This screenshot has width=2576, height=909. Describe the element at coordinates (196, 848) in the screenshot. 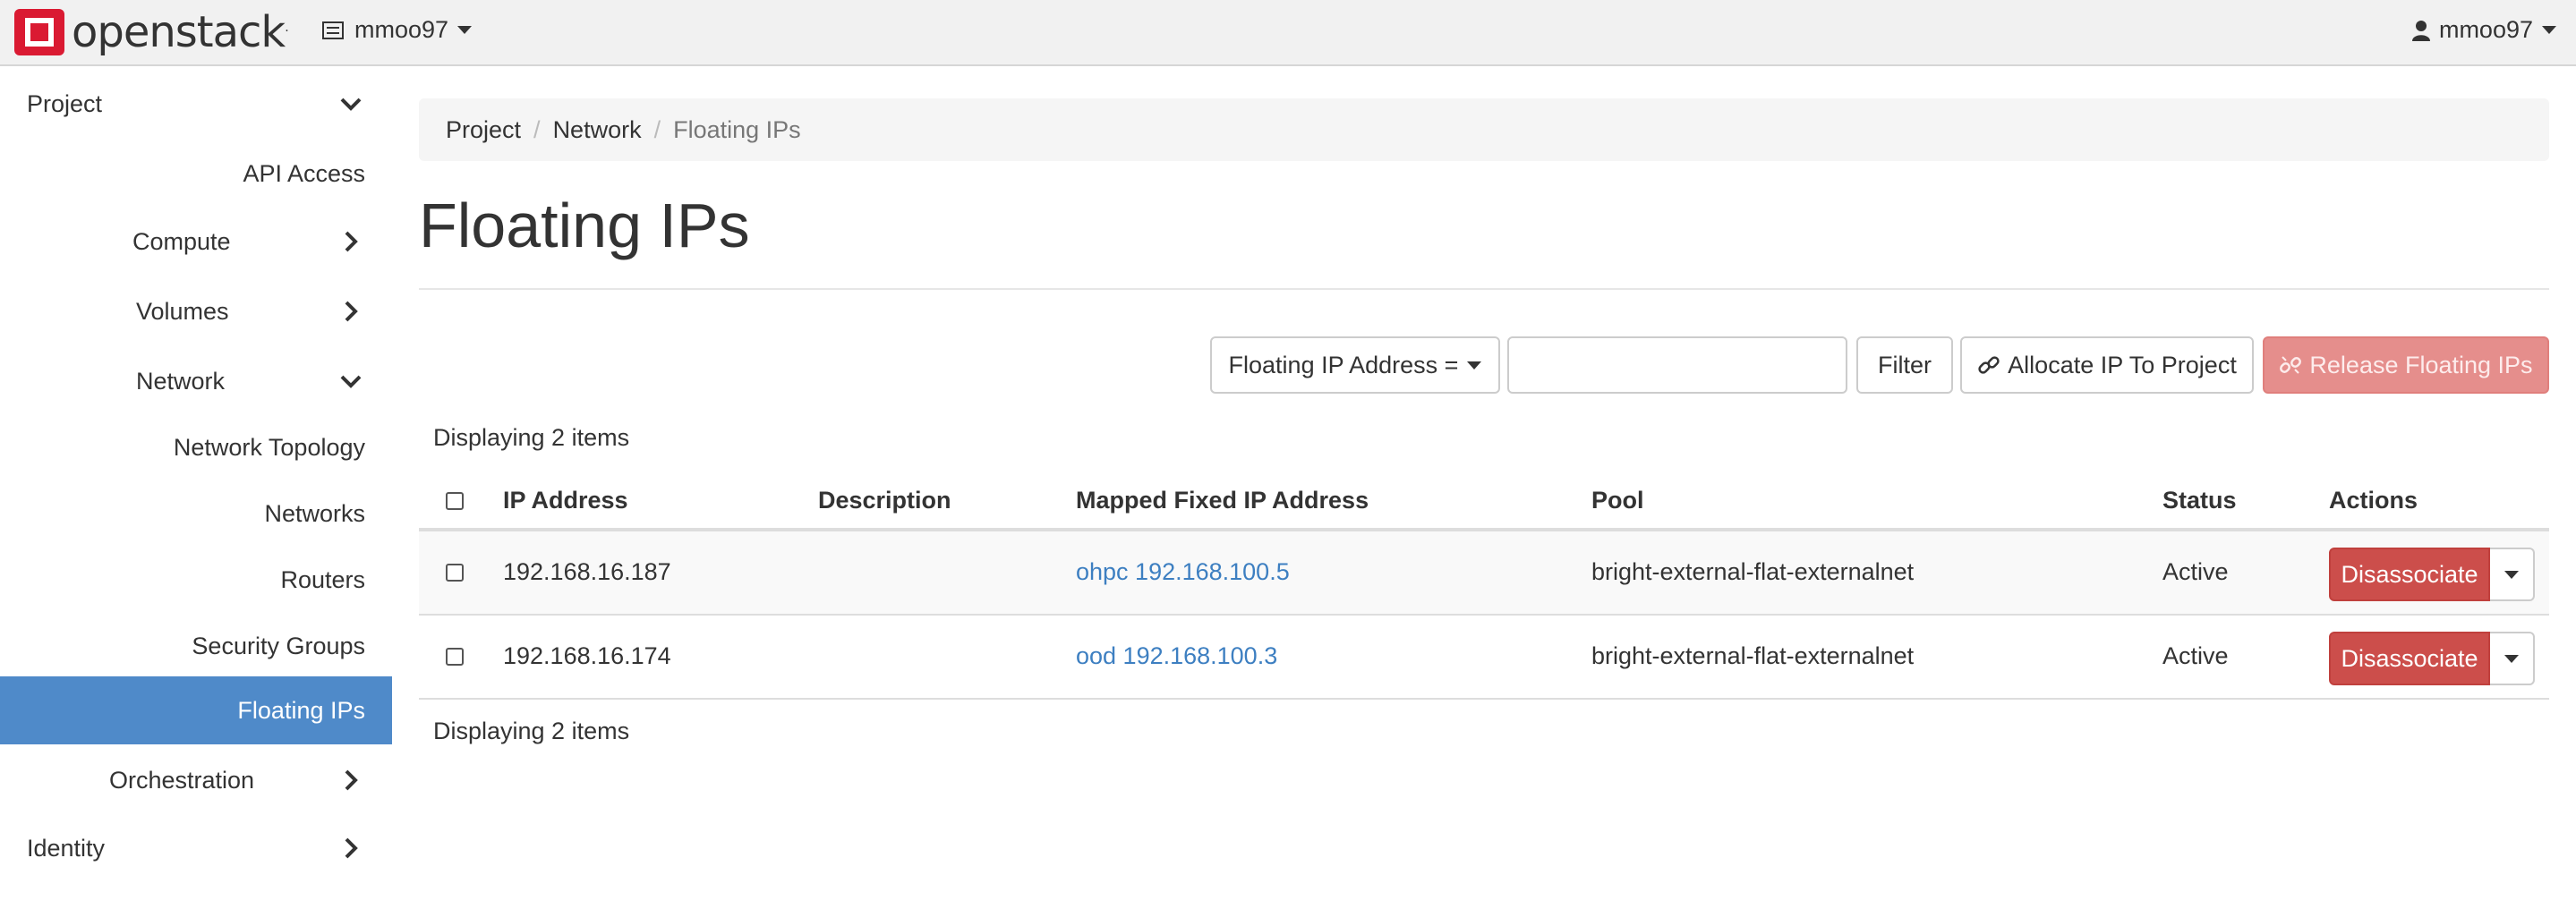

I see `sidebar-item-identity: Identity` at that location.